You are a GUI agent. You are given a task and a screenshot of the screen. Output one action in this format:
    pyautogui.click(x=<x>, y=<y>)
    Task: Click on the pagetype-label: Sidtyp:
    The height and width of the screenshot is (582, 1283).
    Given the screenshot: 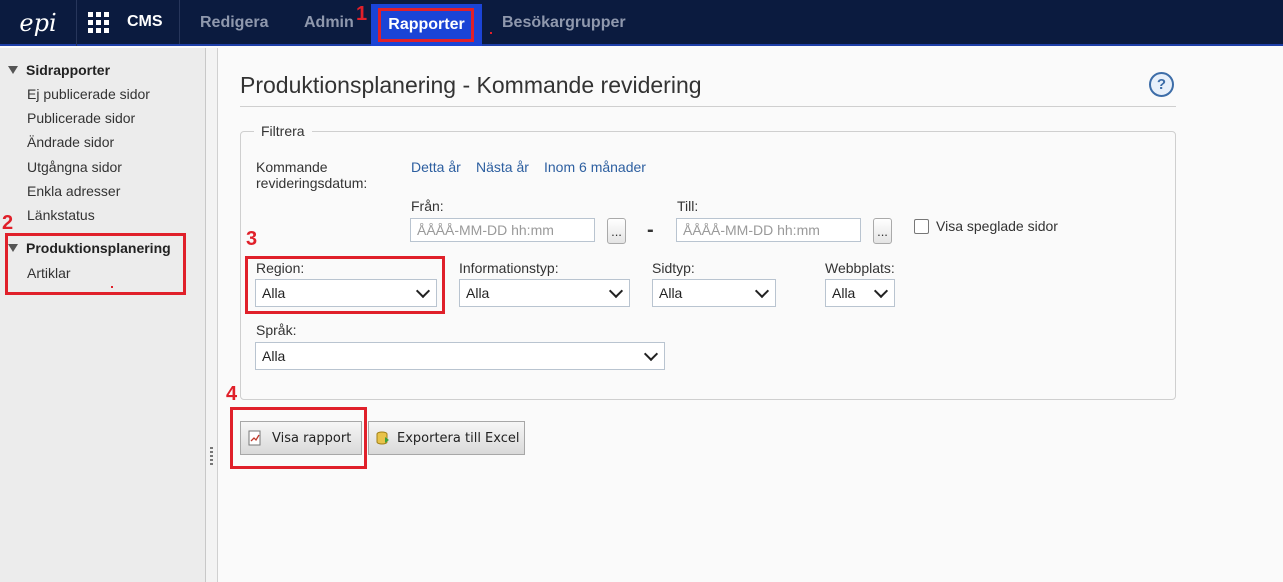 What is the action you would take?
    pyautogui.click(x=673, y=268)
    